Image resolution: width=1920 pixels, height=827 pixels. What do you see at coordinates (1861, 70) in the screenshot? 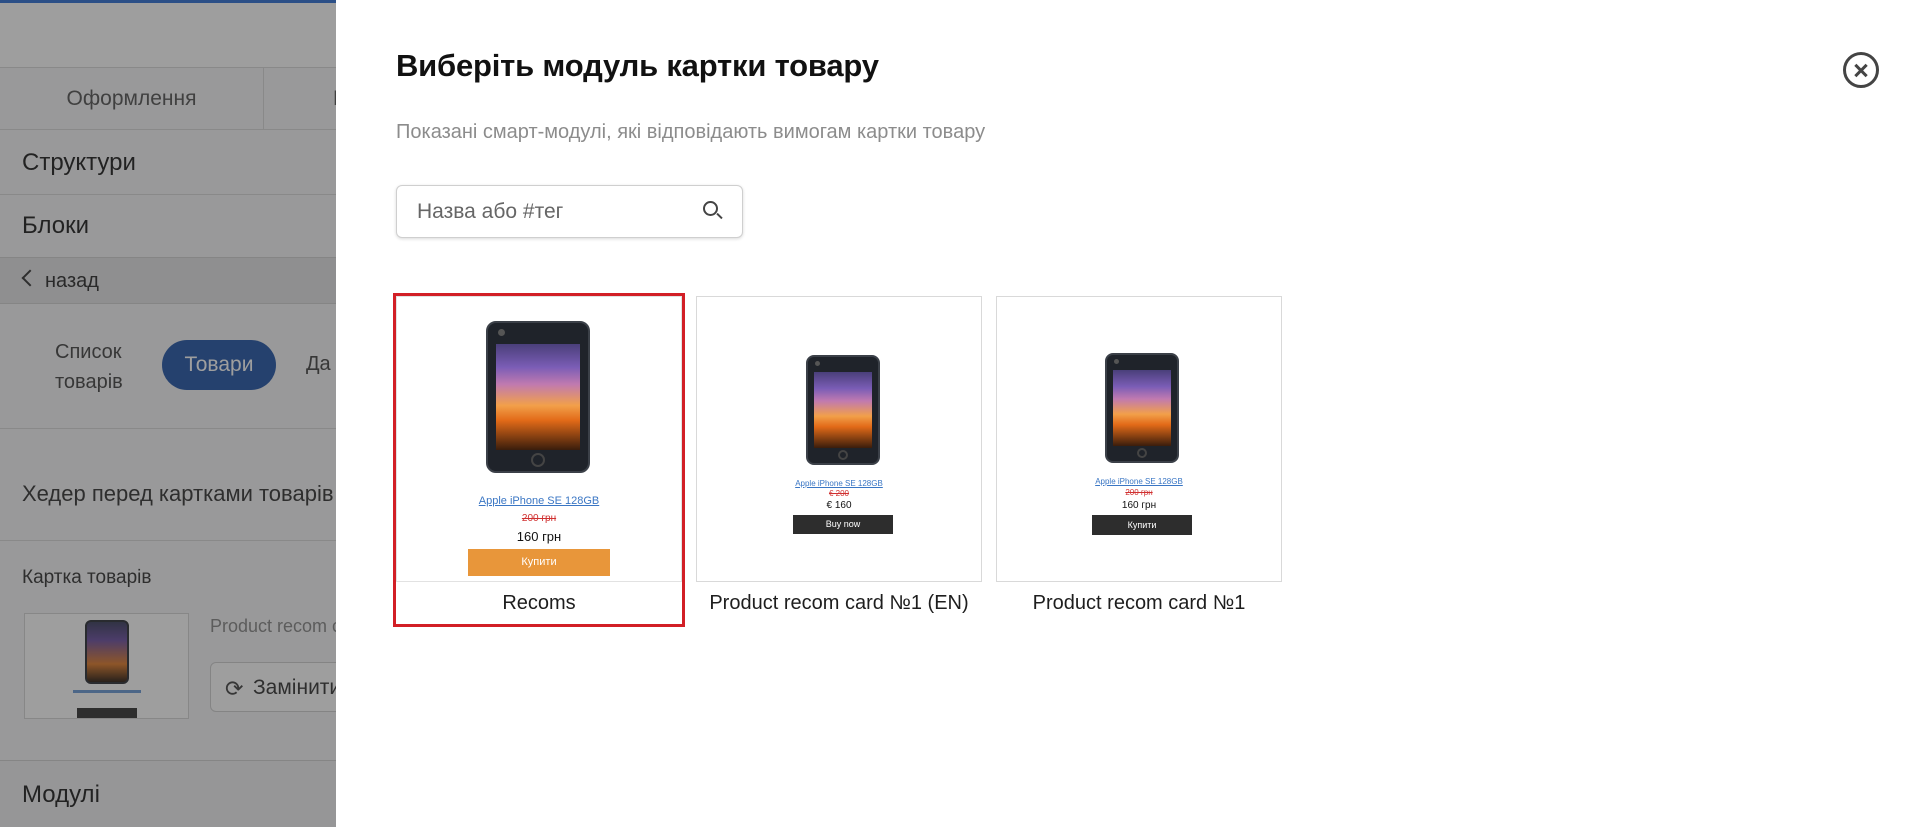
I see `close-icon` at bounding box center [1861, 70].